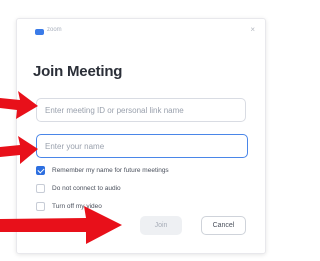 The image size is (320, 261). Describe the element at coordinates (110, 170) in the screenshot. I see `remember-name-label: Remember my name for future meetings` at that location.